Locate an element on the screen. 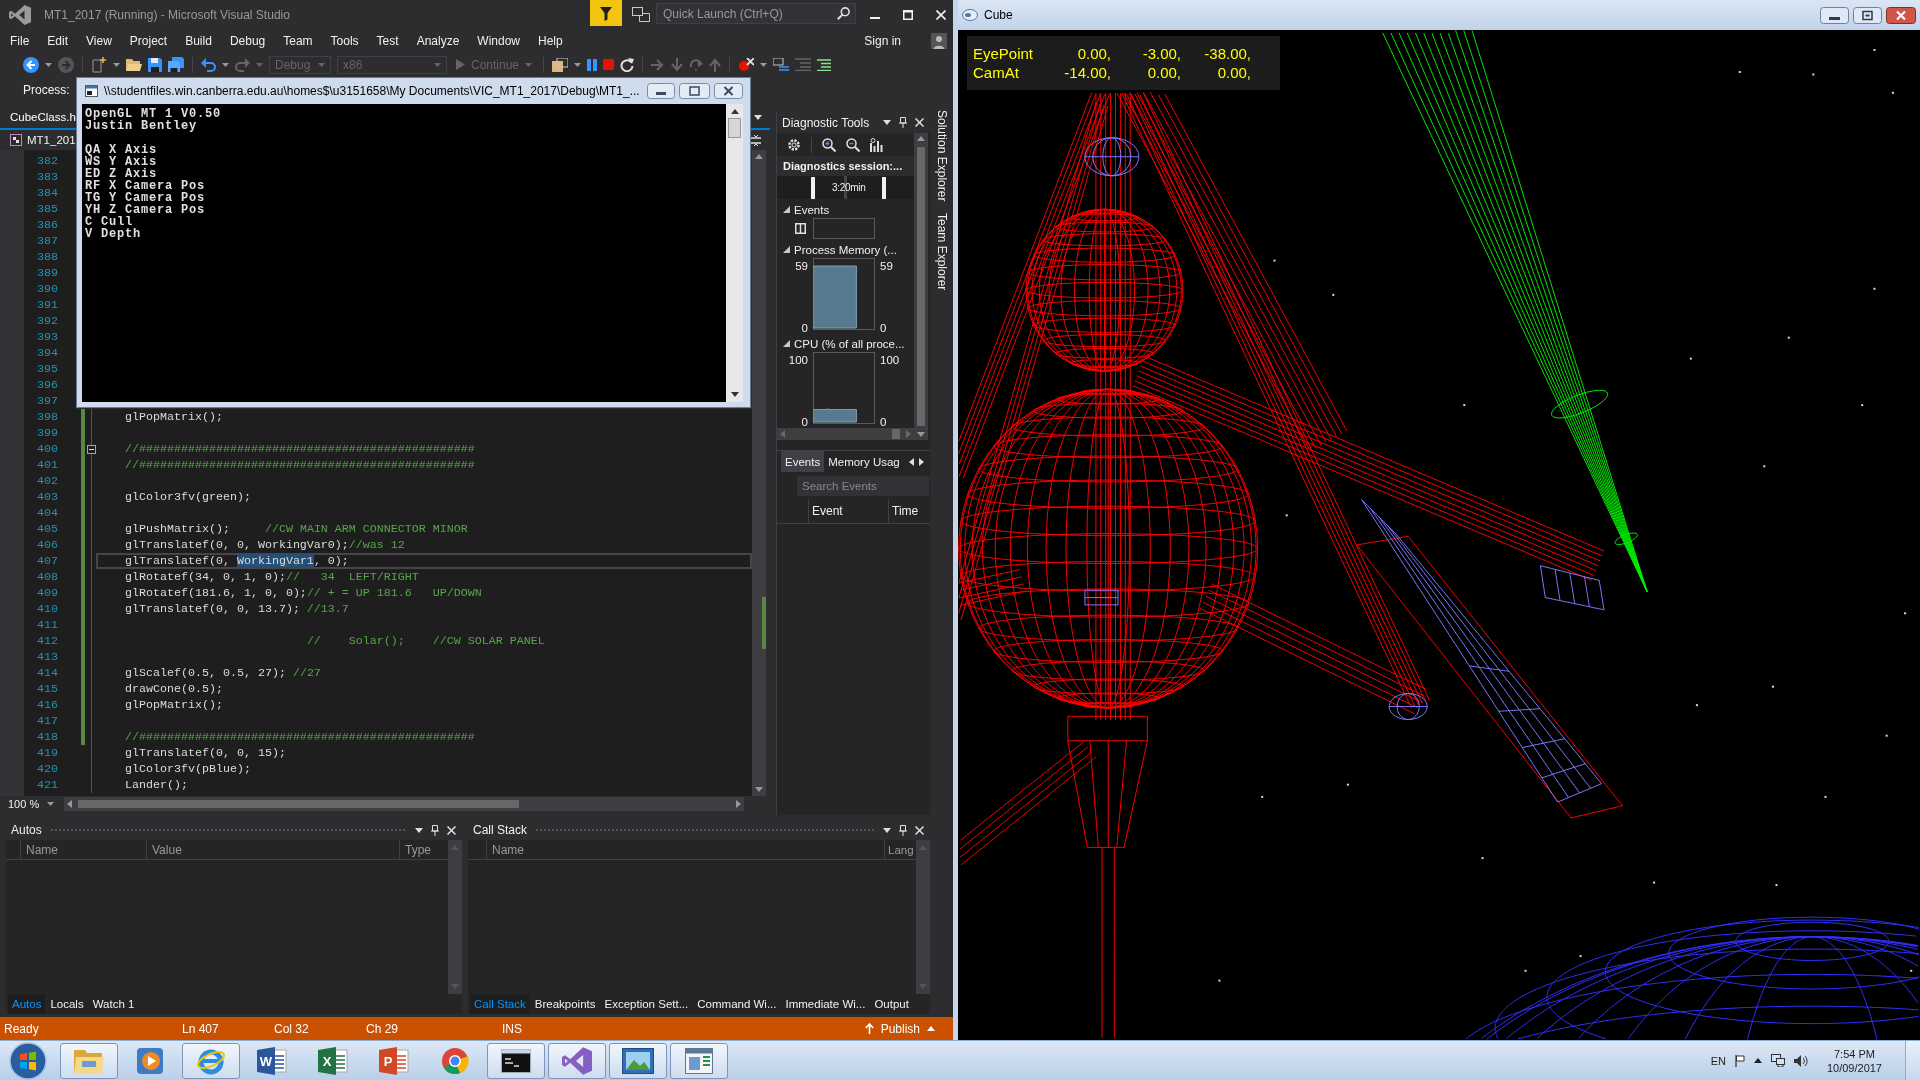  side-tab: Solution Explorer is located at coordinates (941, 156).